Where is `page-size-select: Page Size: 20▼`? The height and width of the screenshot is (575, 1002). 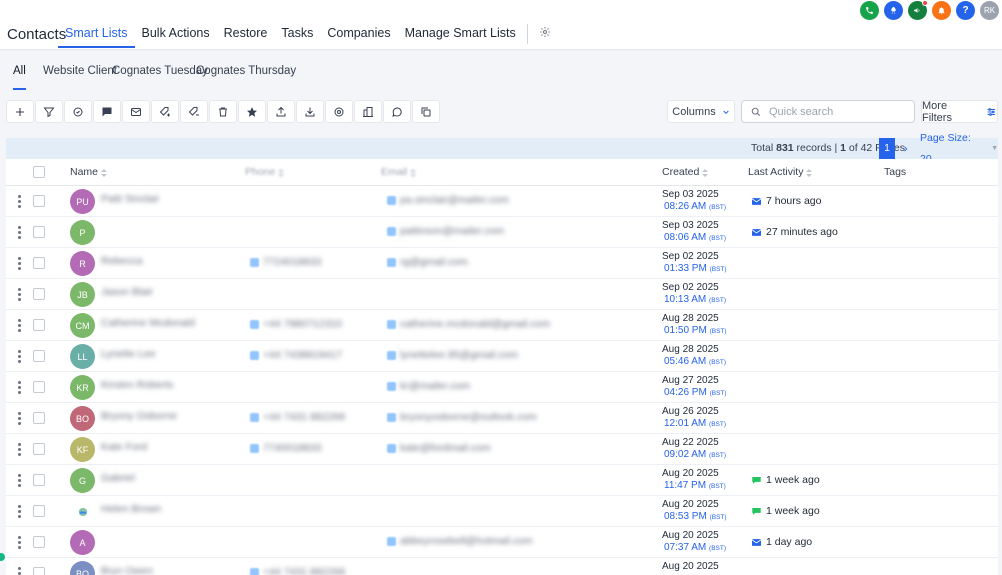 page-size-select: Page Size: 20▼ is located at coordinates (959, 148).